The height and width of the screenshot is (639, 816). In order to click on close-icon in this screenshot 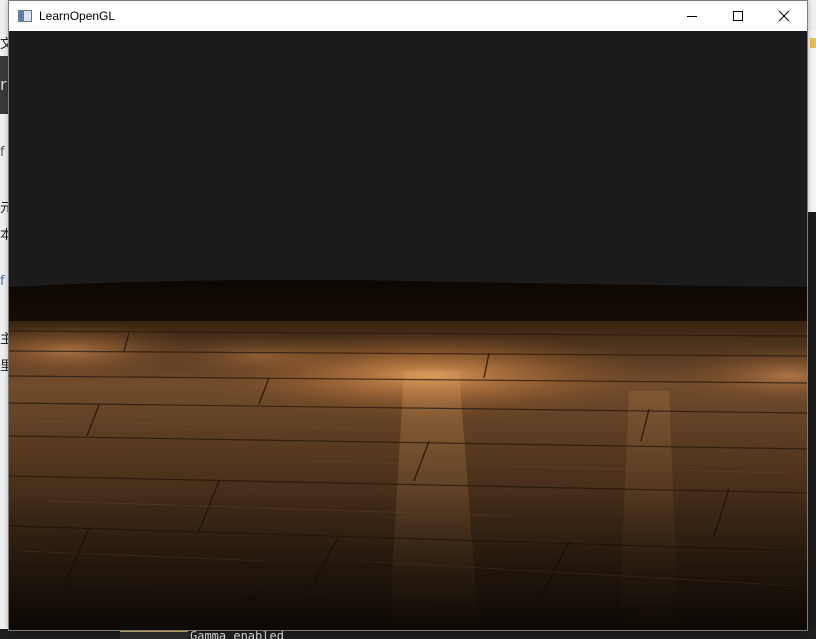, I will do `click(784, 16)`.